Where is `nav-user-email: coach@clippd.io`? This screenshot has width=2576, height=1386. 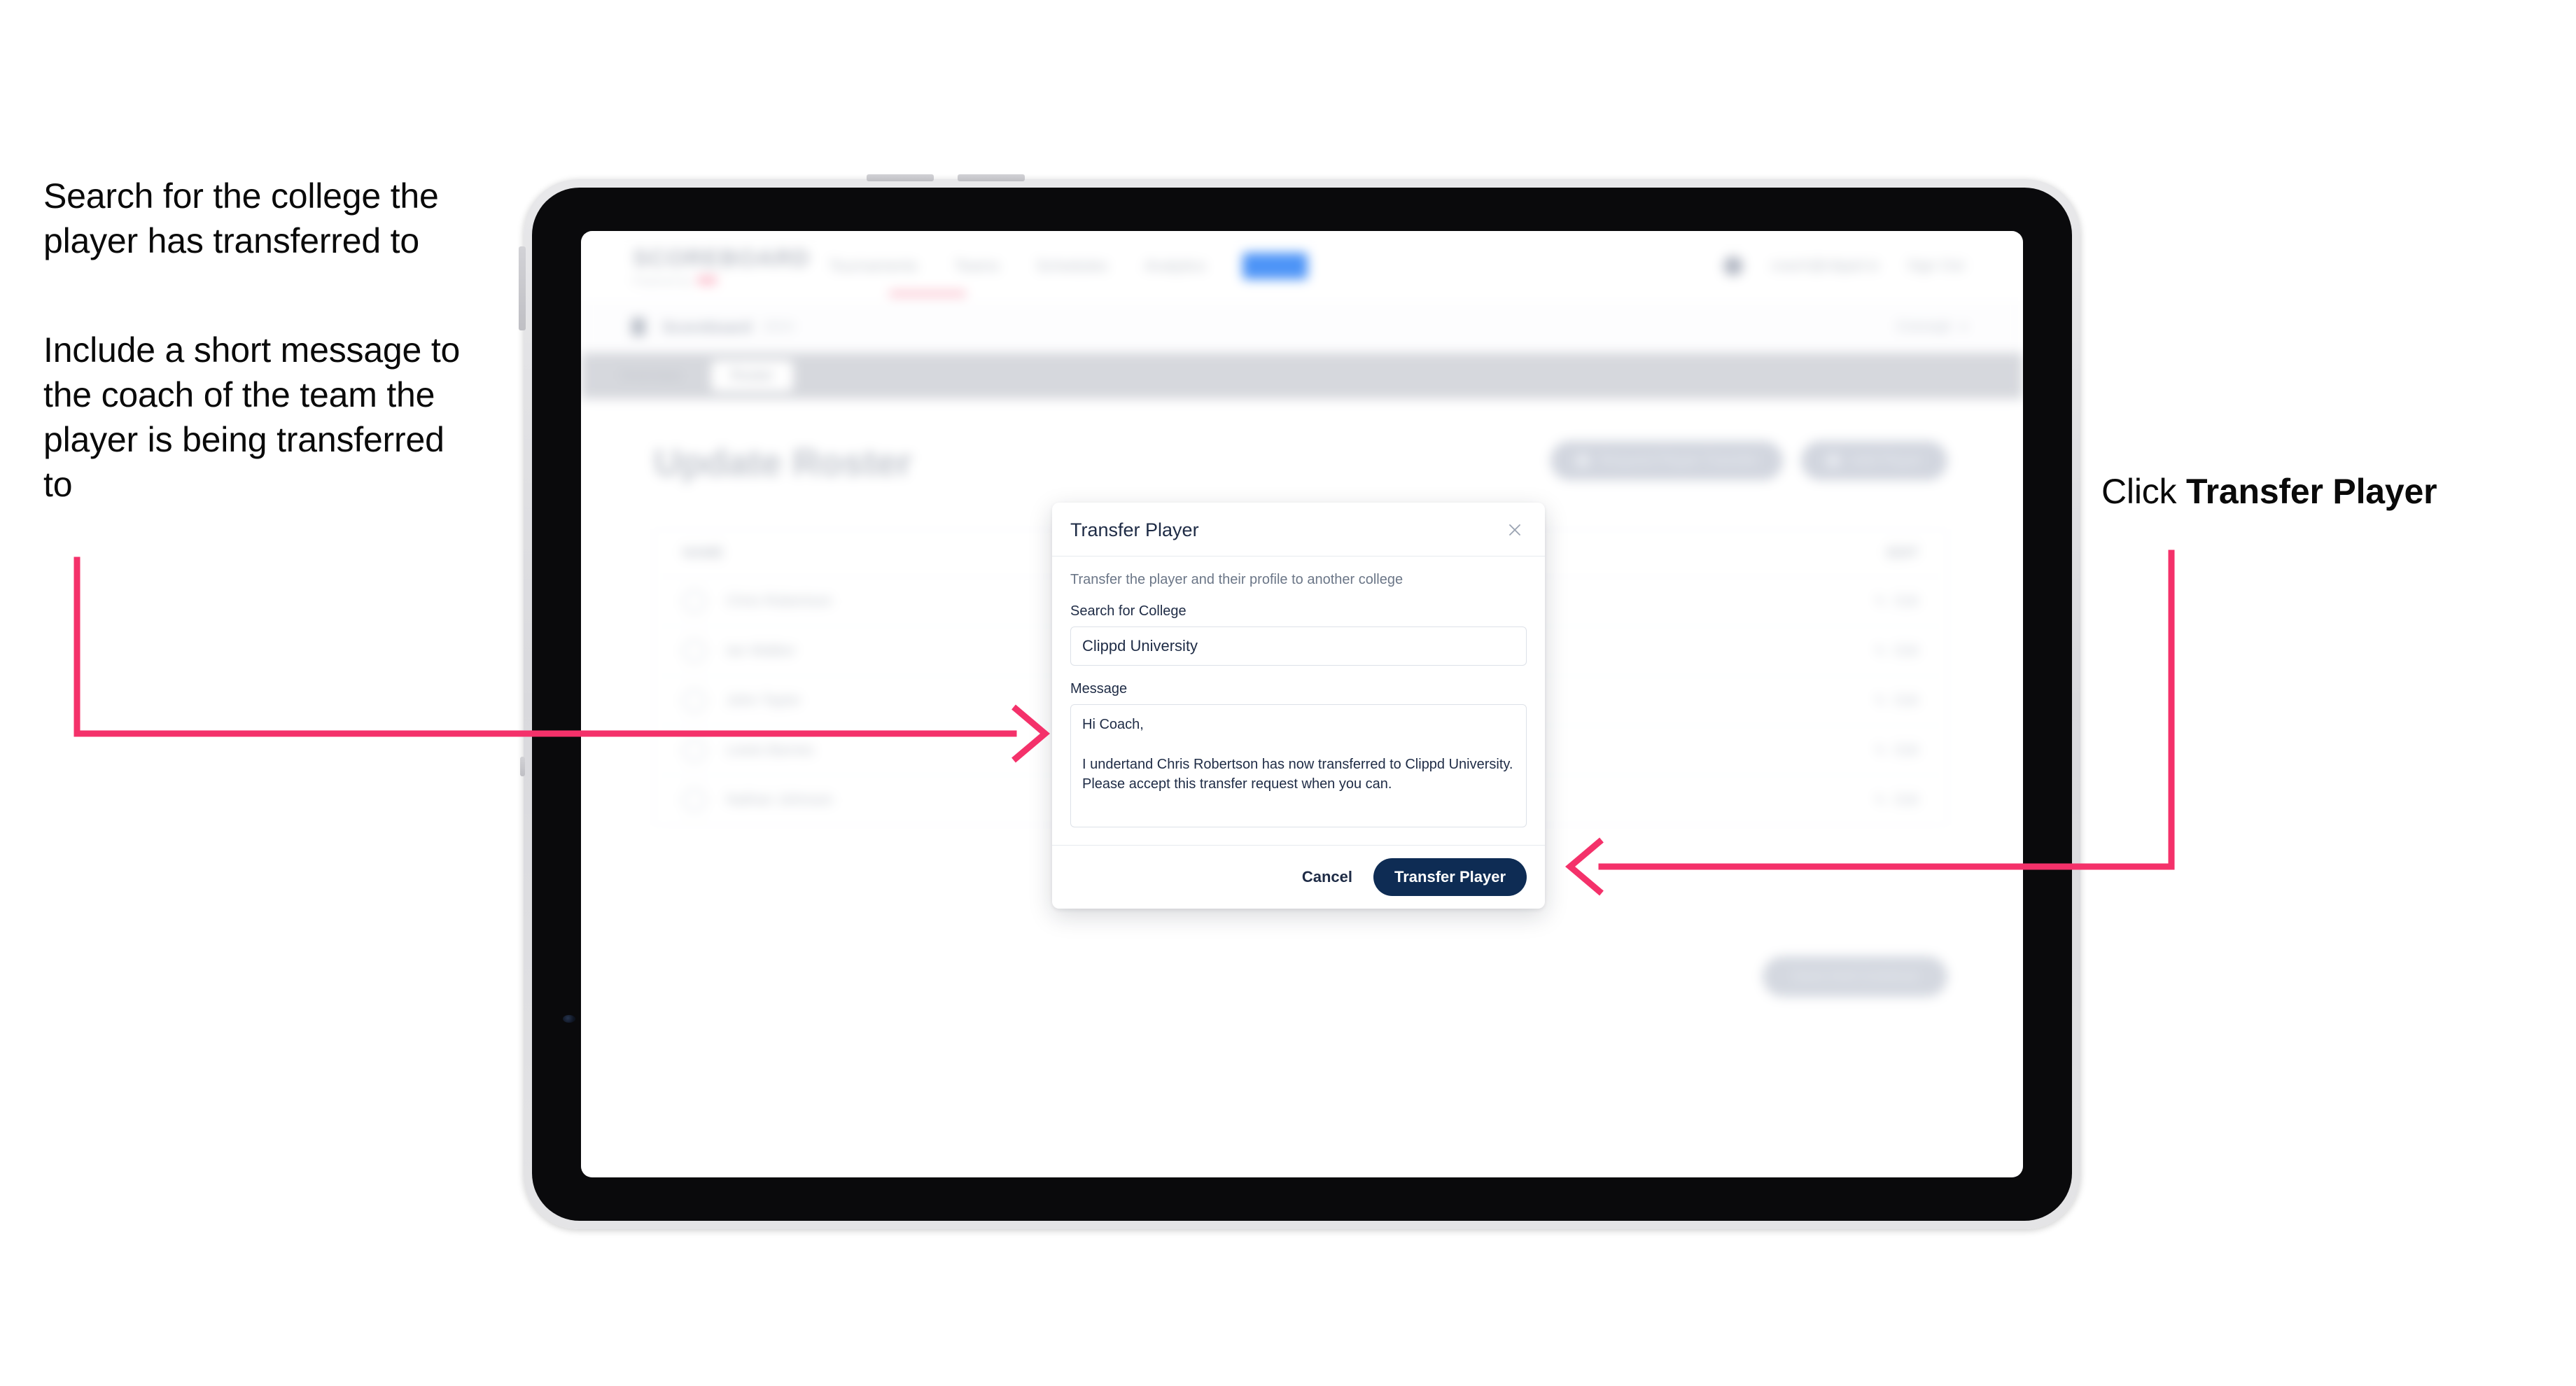 nav-user-email: coach@clippd.io is located at coordinates (1824, 266).